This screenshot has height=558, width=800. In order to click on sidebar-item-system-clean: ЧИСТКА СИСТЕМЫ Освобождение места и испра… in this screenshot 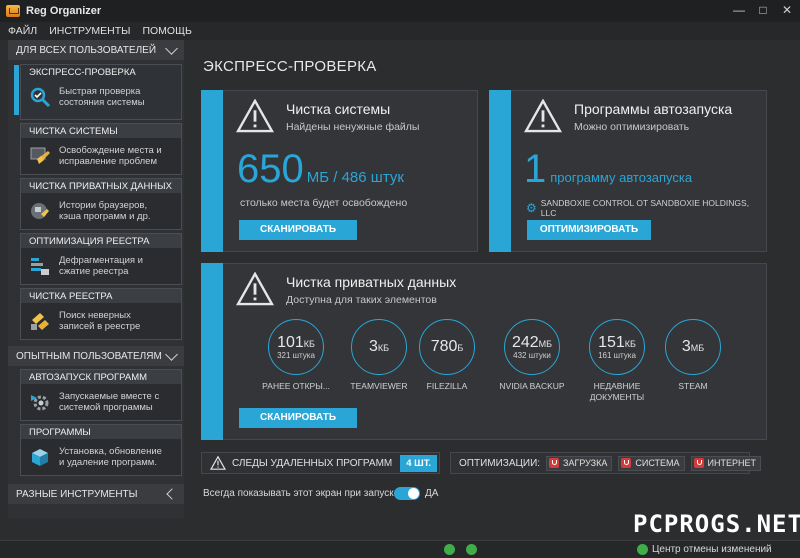, I will do `click(101, 149)`.